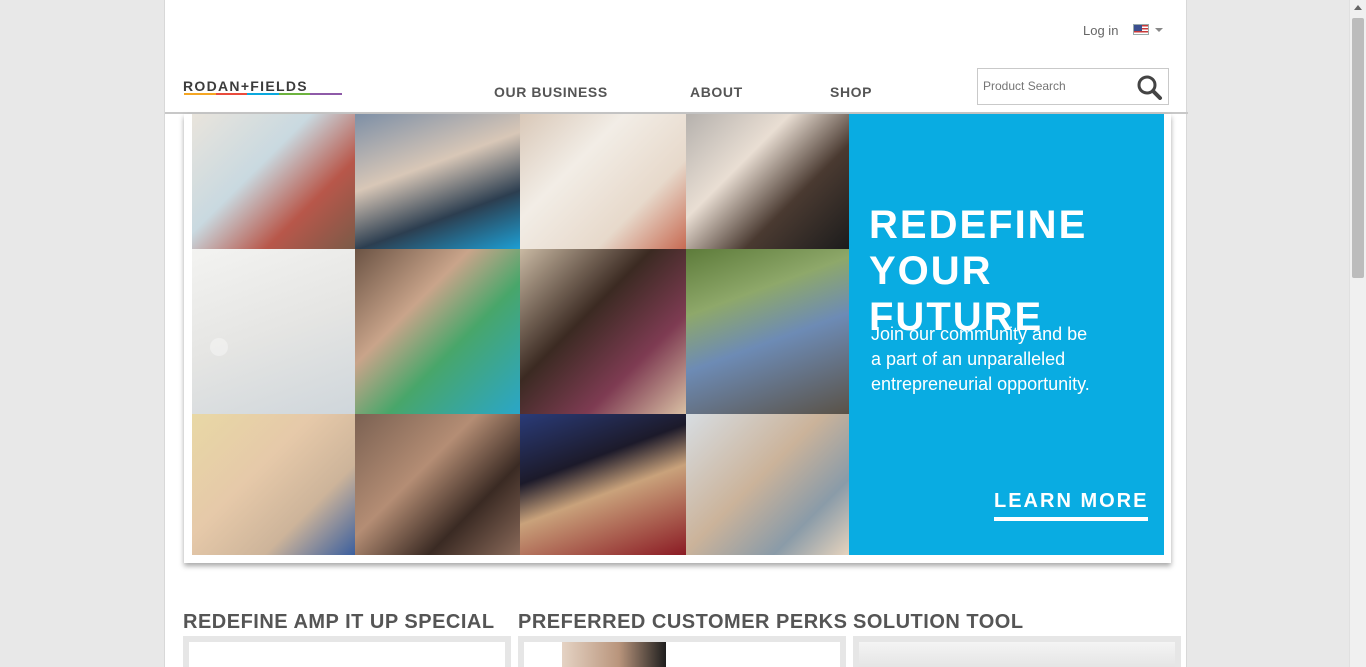 Image resolution: width=1366 pixels, height=667 pixels. Describe the element at coordinates (1016, 271) in the screenshot. I see `hero-headline: REDEFINE YOUR FUTURE` at that location.